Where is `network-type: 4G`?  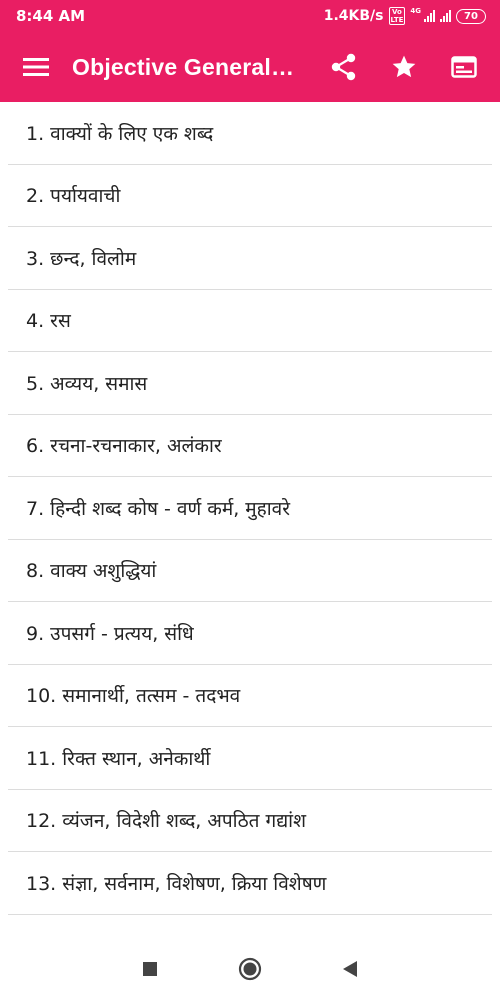
network-type: 4G is located at coordinates (415, 11).